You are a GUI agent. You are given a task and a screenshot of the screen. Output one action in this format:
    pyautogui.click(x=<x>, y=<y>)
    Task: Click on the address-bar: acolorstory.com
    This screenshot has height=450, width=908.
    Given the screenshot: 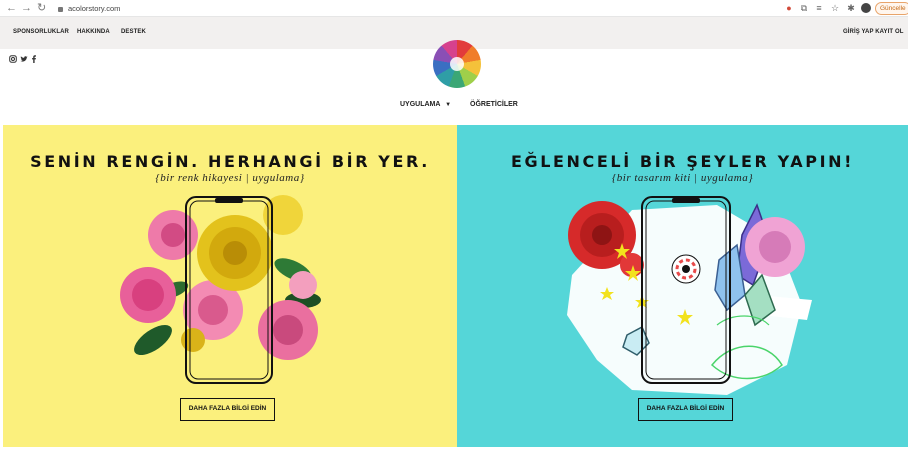 What is the action you would take?
    pyautogui.click(x=89, y=8)
    